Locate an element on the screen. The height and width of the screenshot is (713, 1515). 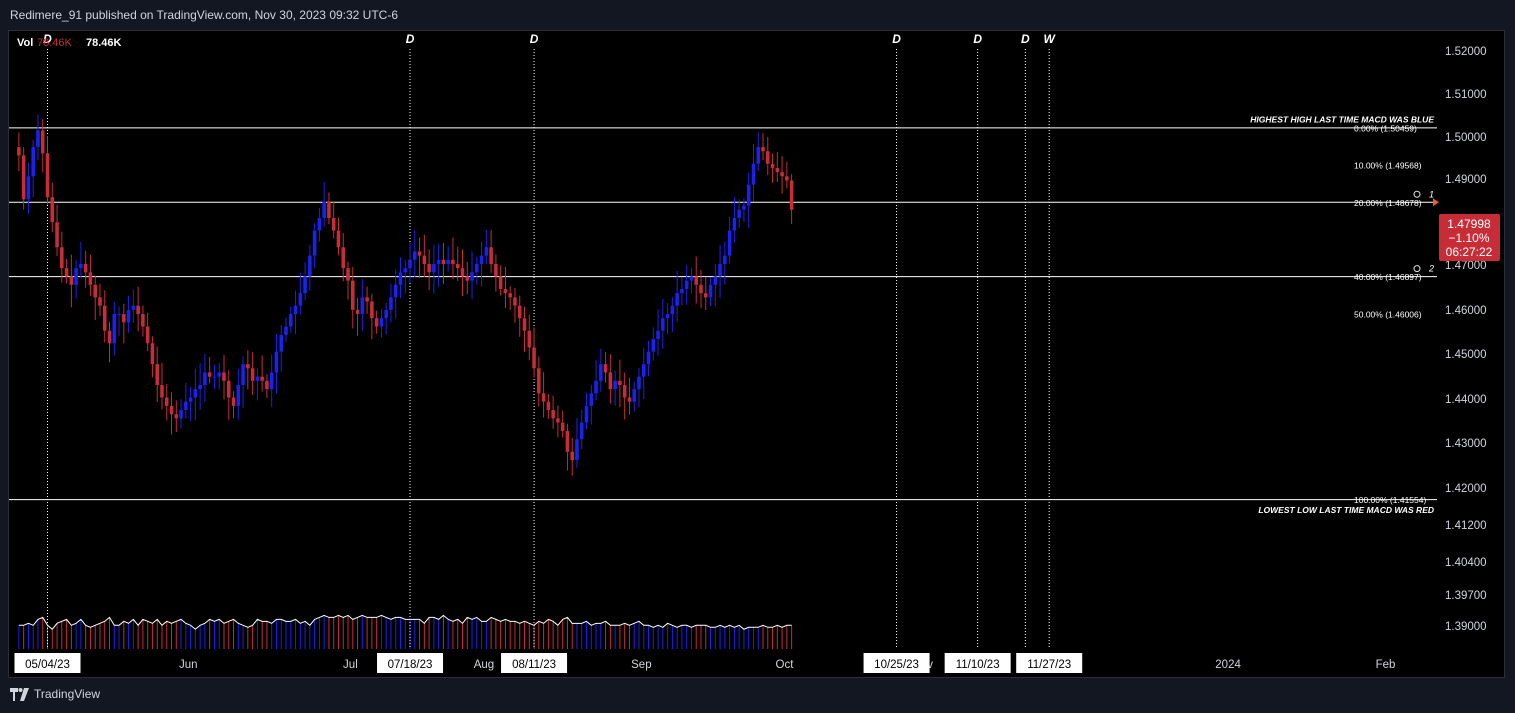
price-tick-label: 1.39000 is located at coordinates (1466, 627).